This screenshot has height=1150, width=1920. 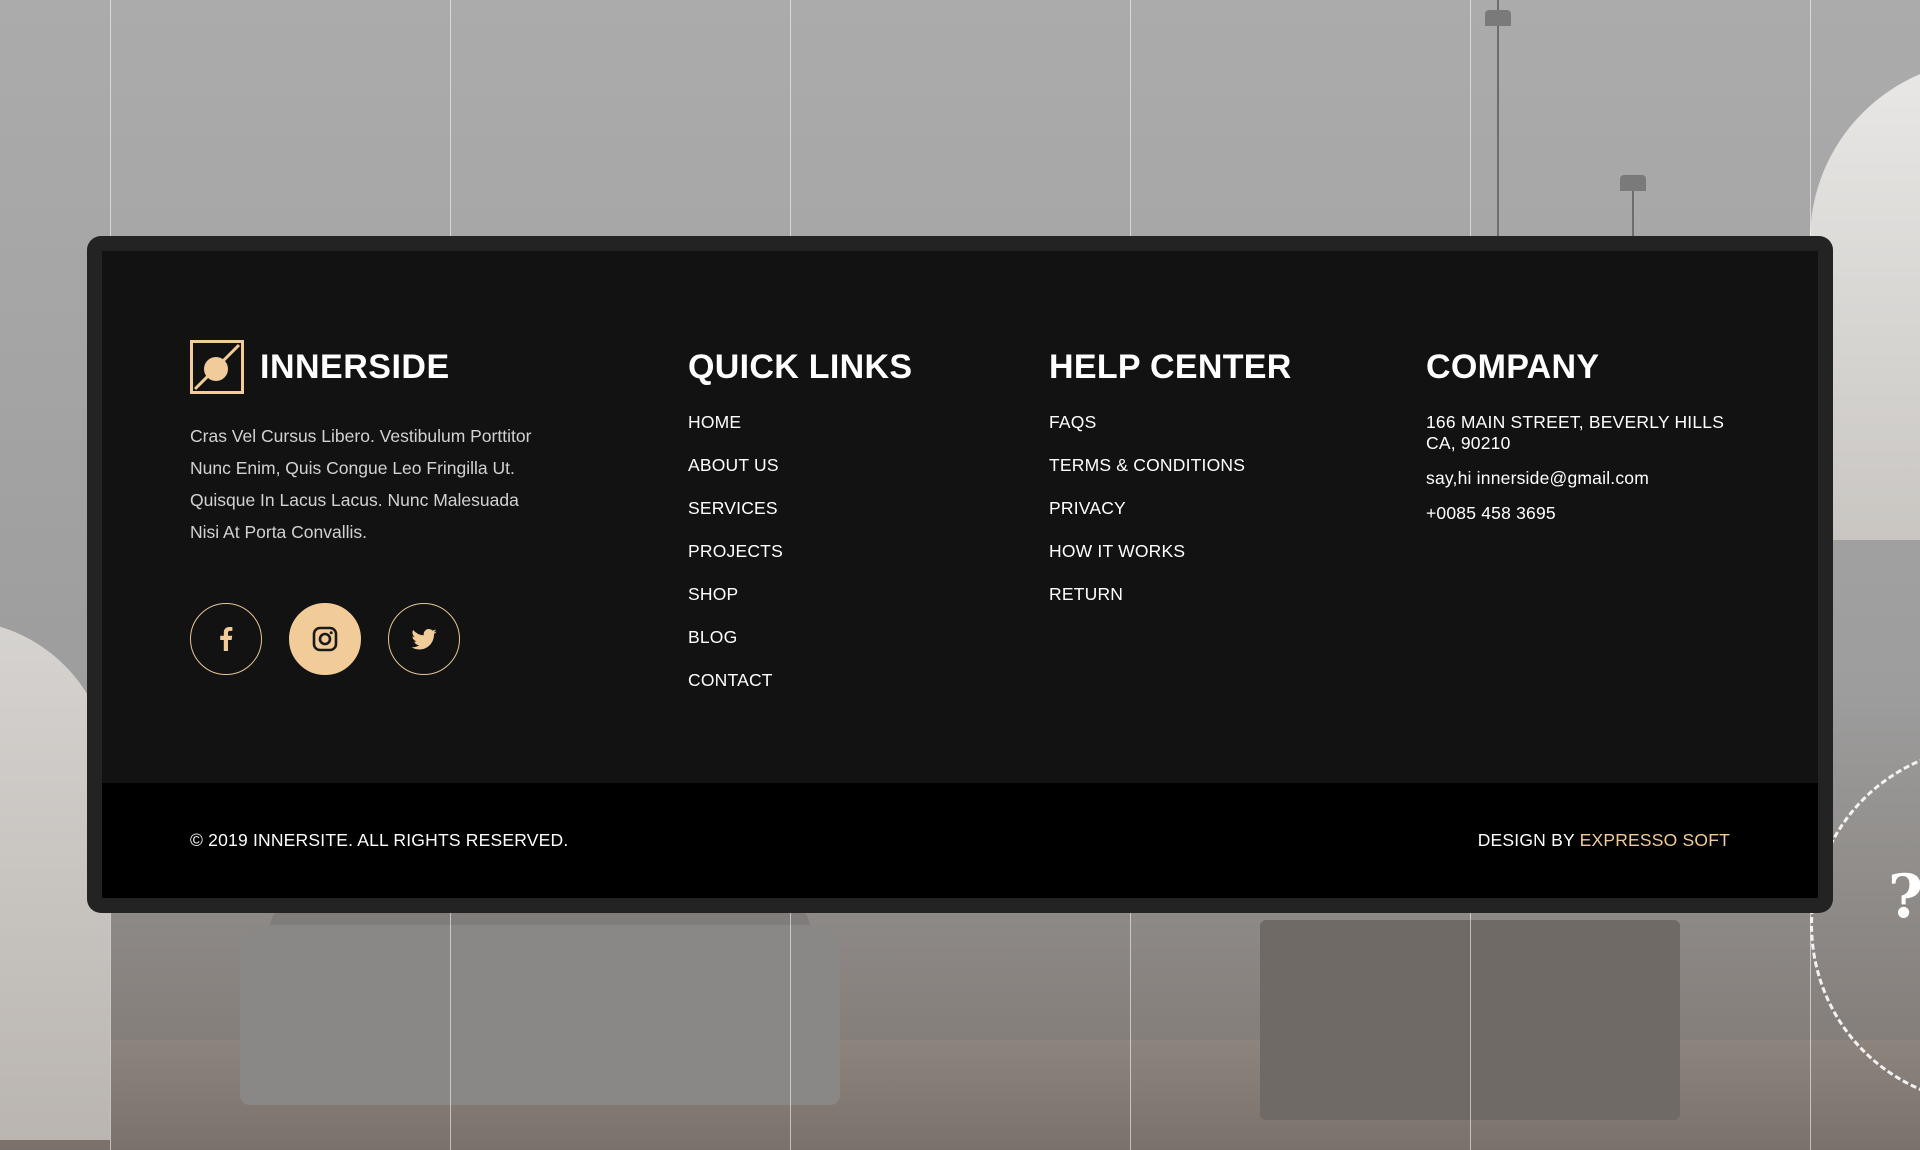 What do you see at coordinates (1170, 551) in the screenshot?
I see `link-how-it-works: HOW IT WORKS` at bounding box center [1170, 551].